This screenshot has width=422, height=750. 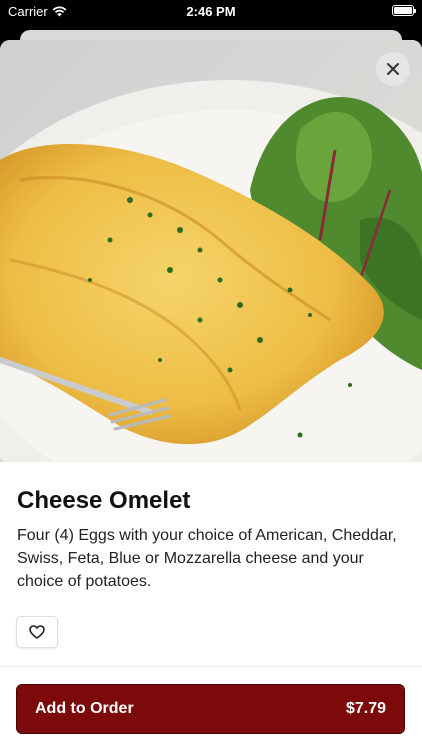 I want to click on status-bar: Carrier 2:46 PM, so click(x=211, y=11).